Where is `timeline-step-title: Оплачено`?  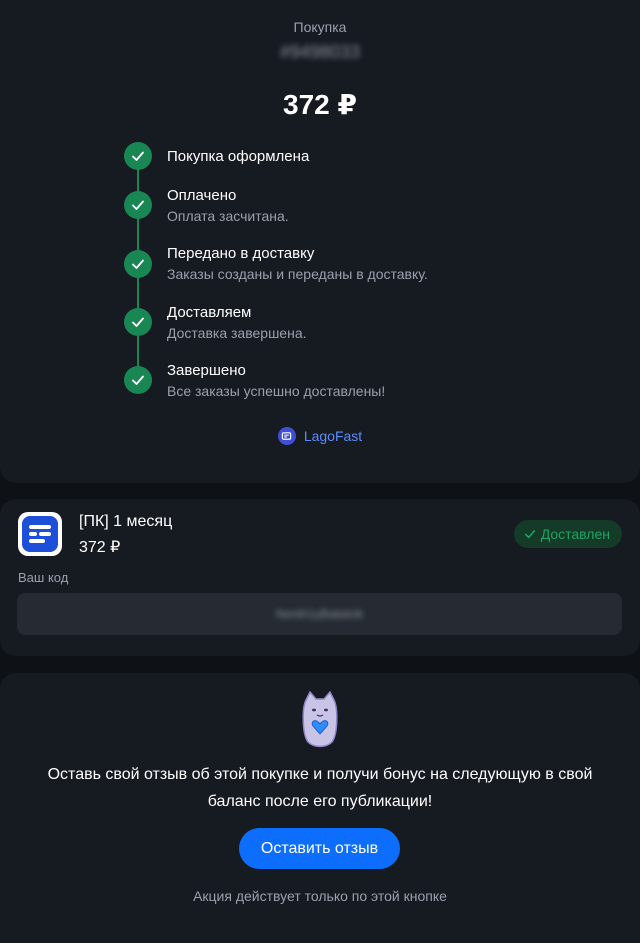 timeline-step-title: Оплачено is located at coordinates (202, 195).